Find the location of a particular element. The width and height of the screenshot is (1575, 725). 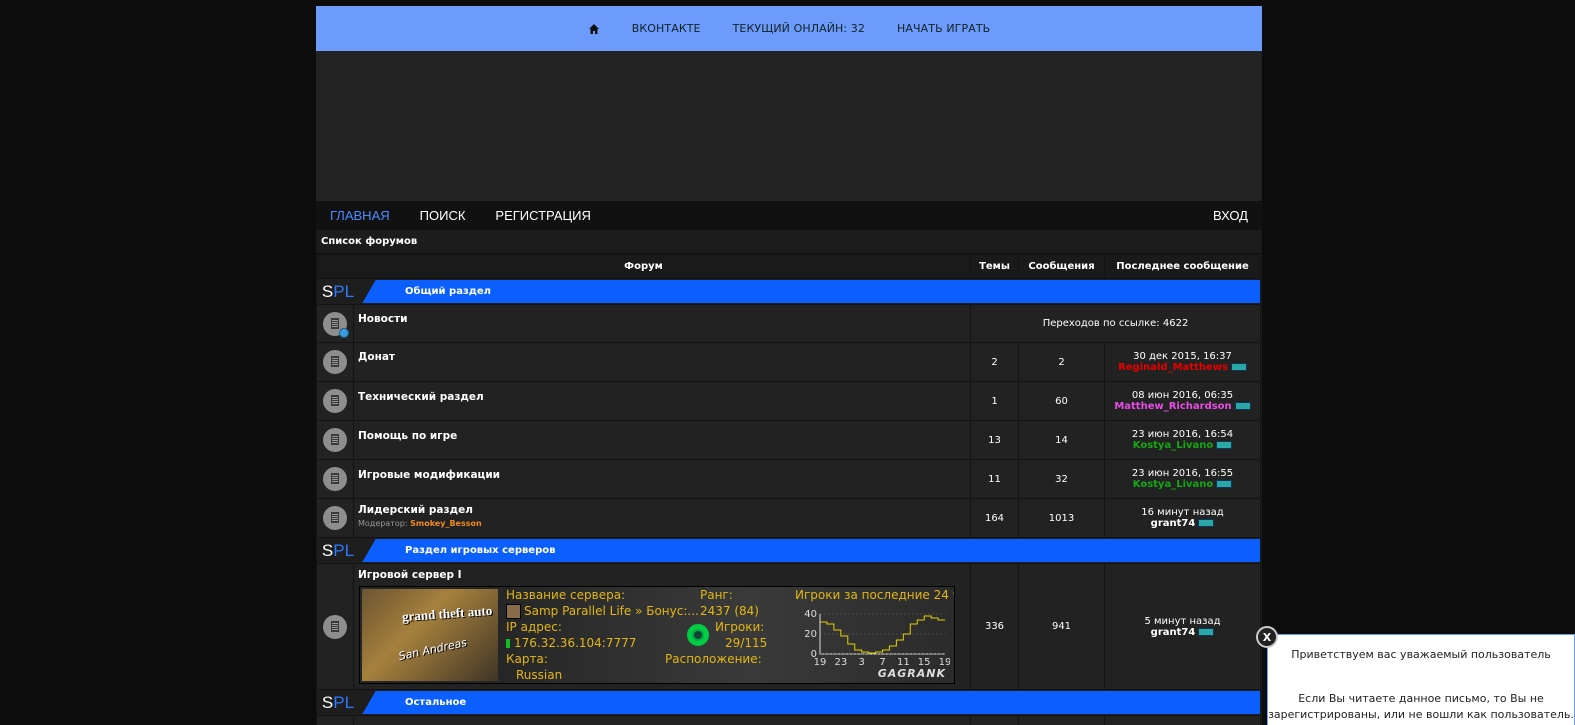

graph-x-tick: 23 is located at coordinates (840, 662).